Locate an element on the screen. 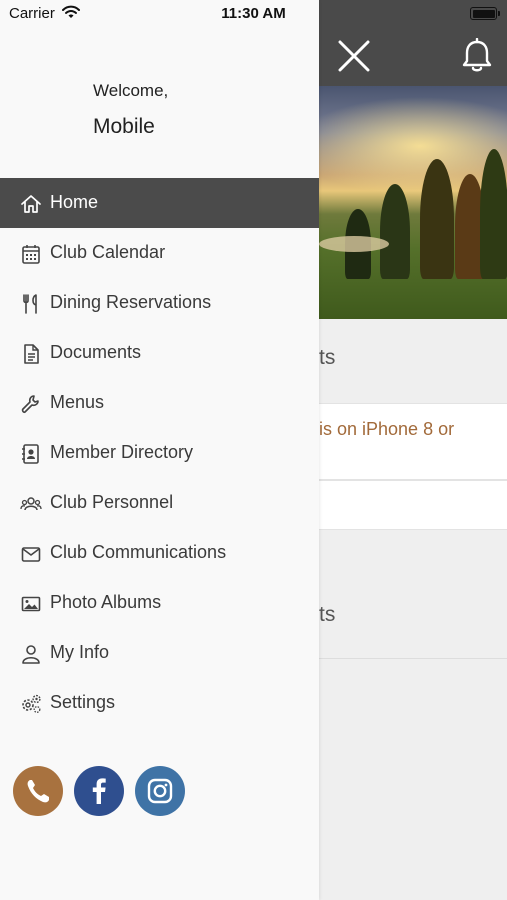  clock: 11:30 AM is located at coordinates (253, 13).